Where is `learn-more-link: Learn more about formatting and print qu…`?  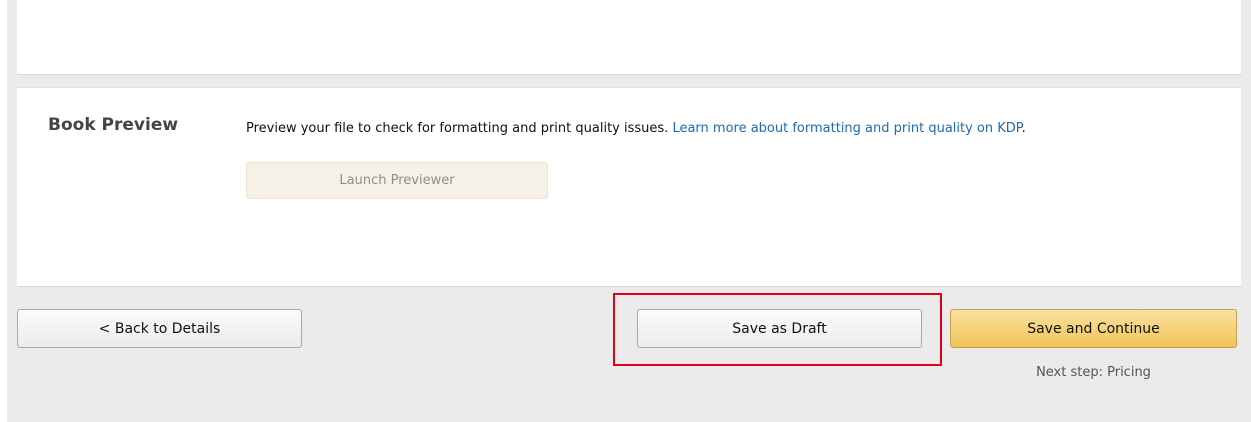
learn-more-link: Learn more about formatting and print qu… is located at coordinates (846, 128).